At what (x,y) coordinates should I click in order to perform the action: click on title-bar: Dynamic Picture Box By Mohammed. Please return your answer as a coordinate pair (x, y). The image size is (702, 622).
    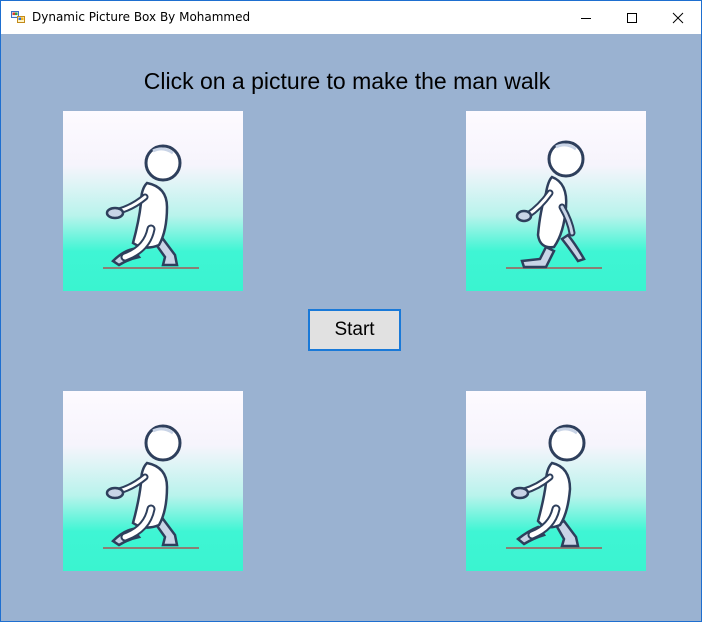
    Looking at the image, I should click on (351, 17).